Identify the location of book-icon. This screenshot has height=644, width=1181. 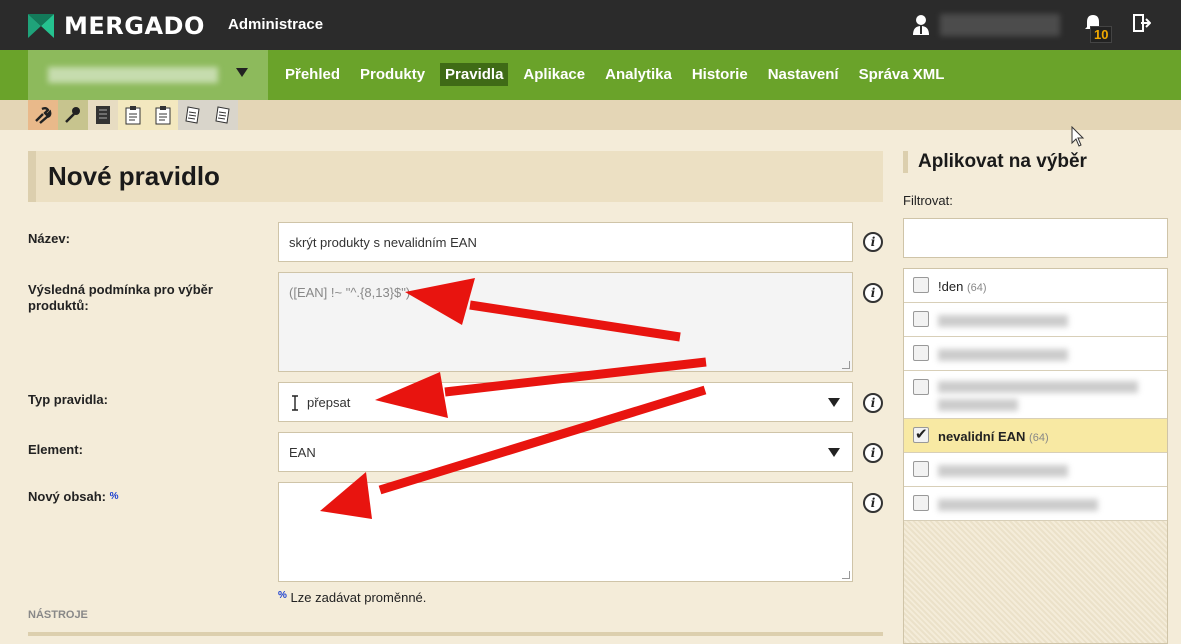
(103, 115).